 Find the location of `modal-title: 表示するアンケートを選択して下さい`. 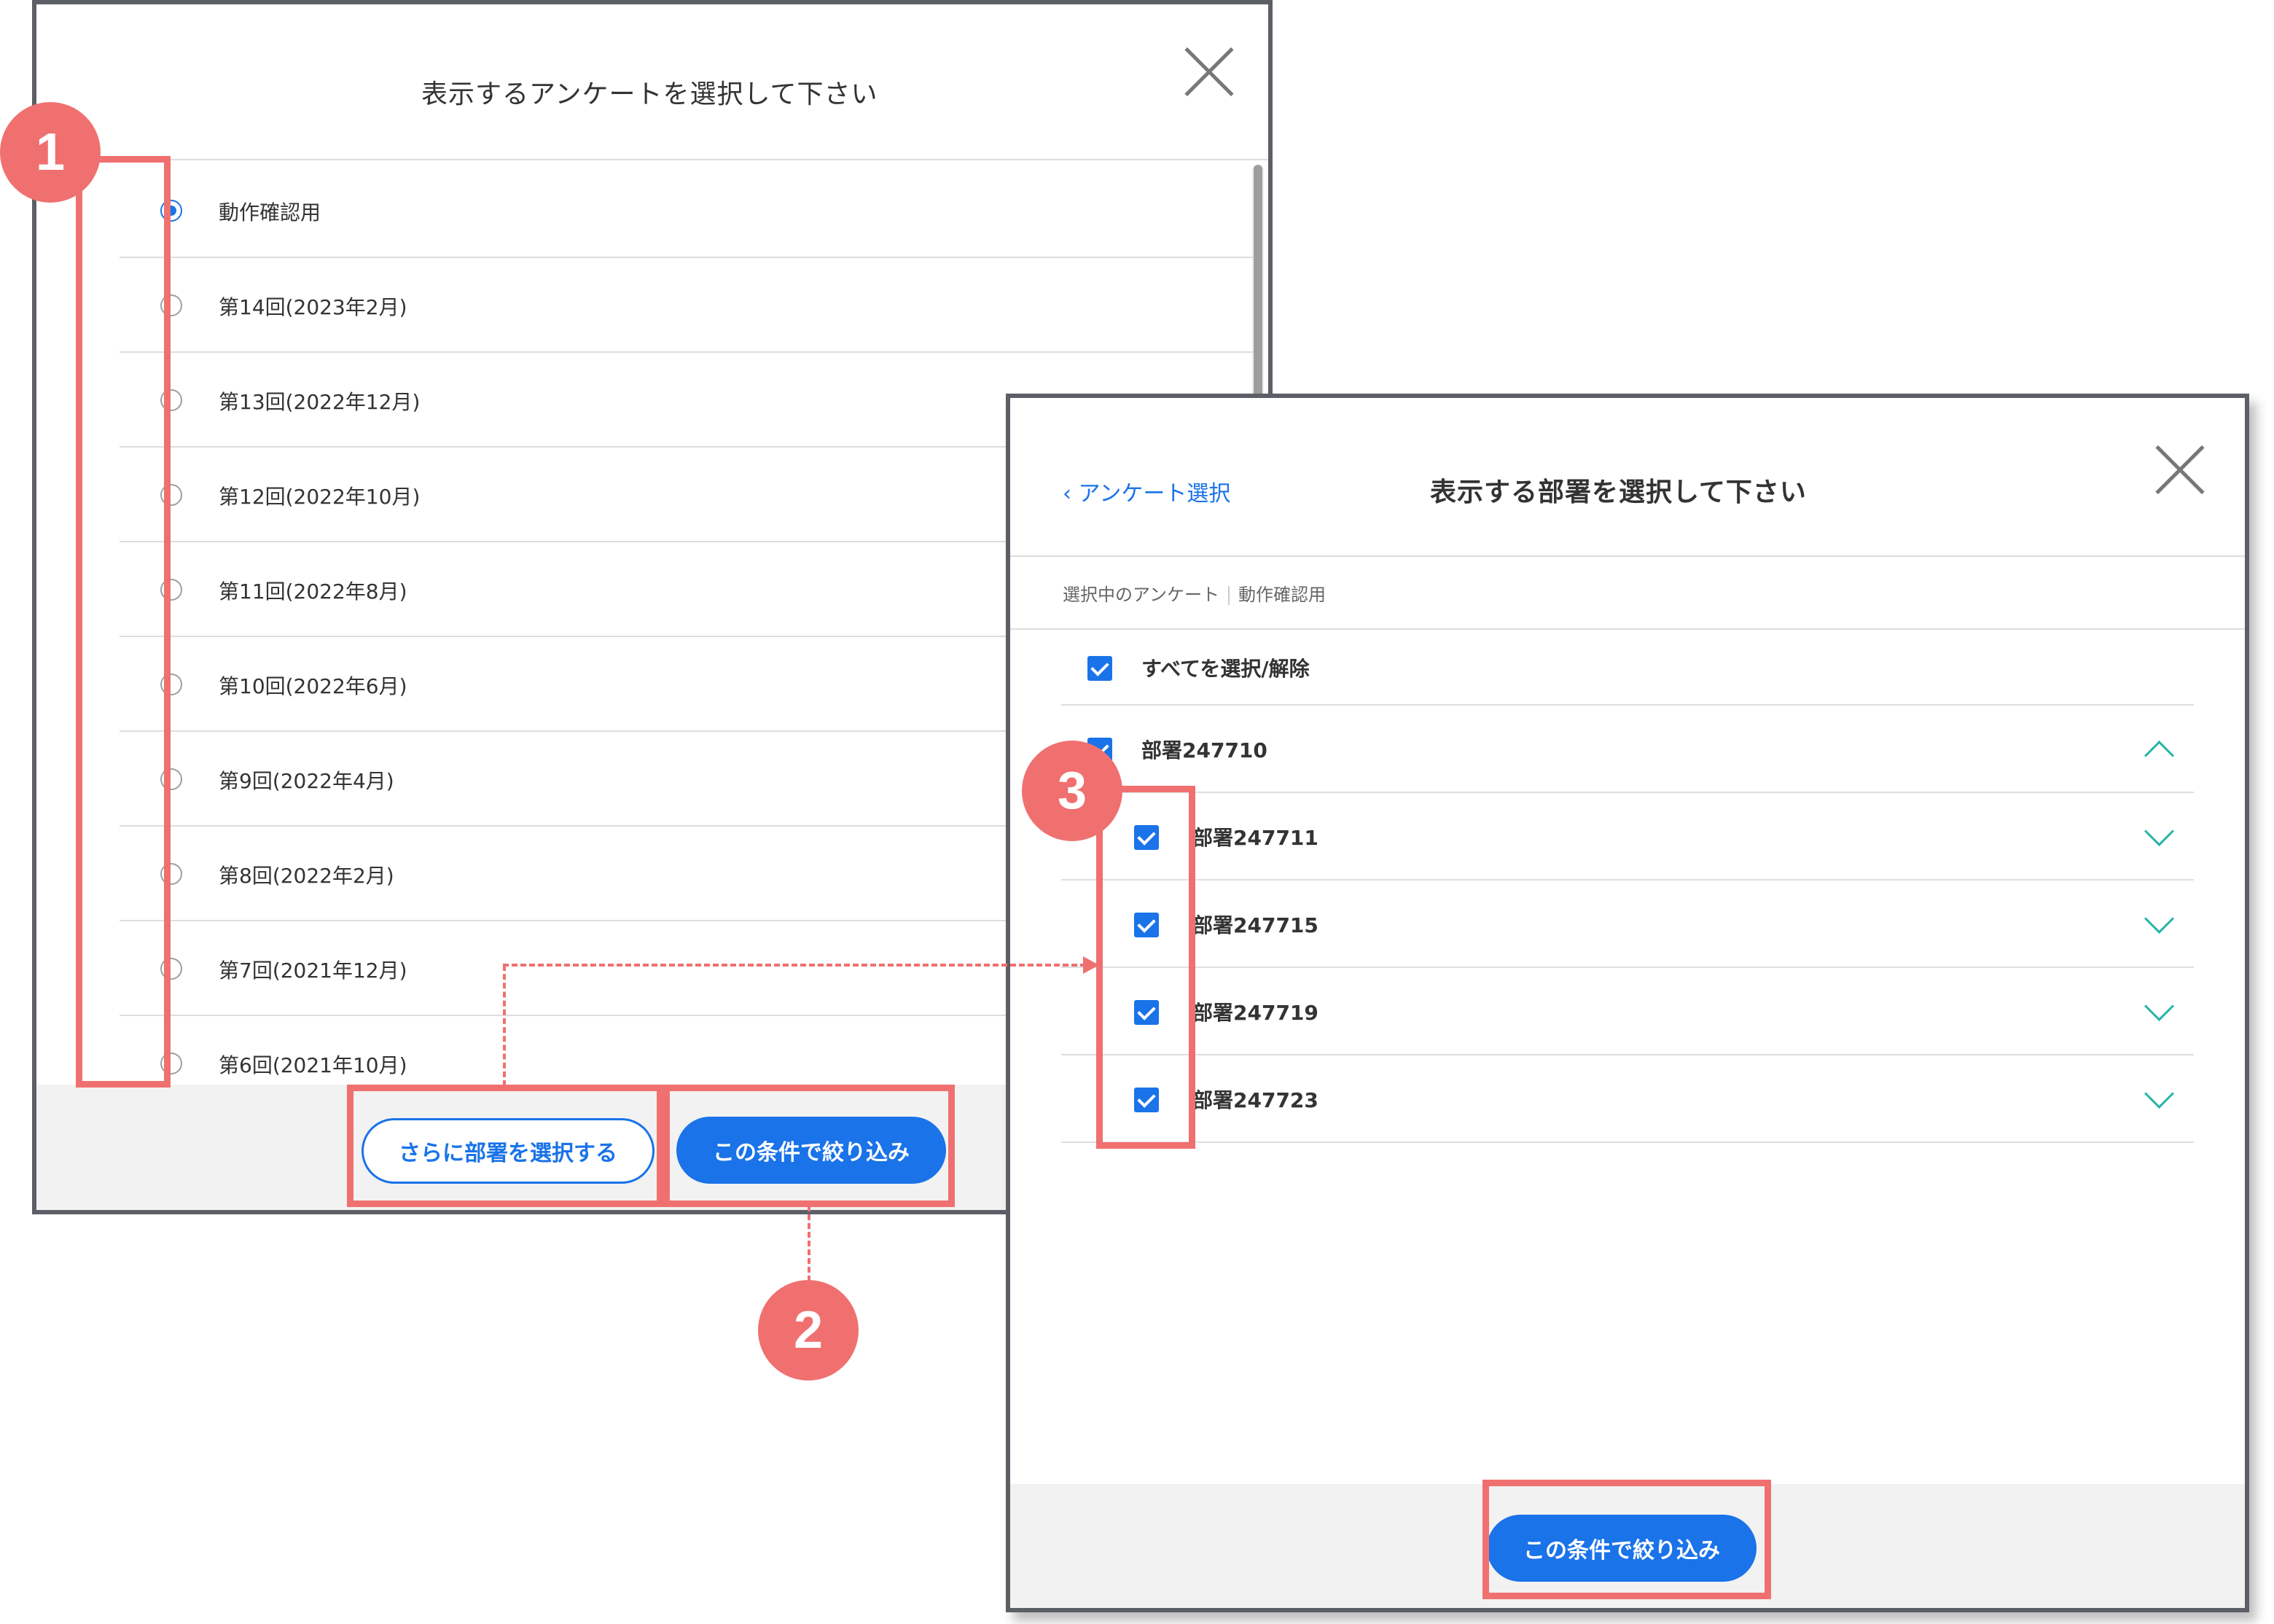

modal-title: 表示するアンケートを選択して下さい is located at coordinates (649, 94).